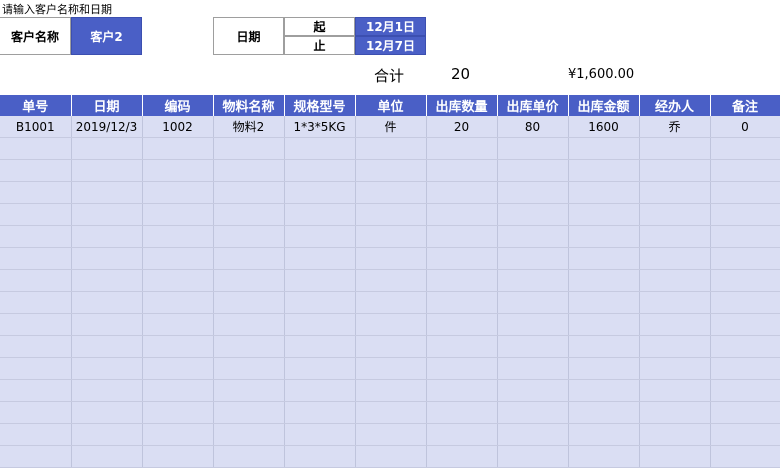 This screenshot has width=780, height=468. Describe the element at coordinates (36, 127) in the screenshot. I see `table-cell: B1001` at that location.